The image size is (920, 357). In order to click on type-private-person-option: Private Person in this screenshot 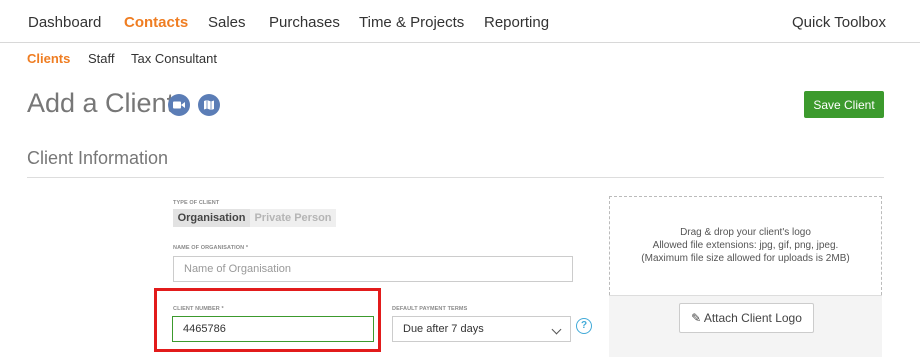, I will do `click(293, 218)`.